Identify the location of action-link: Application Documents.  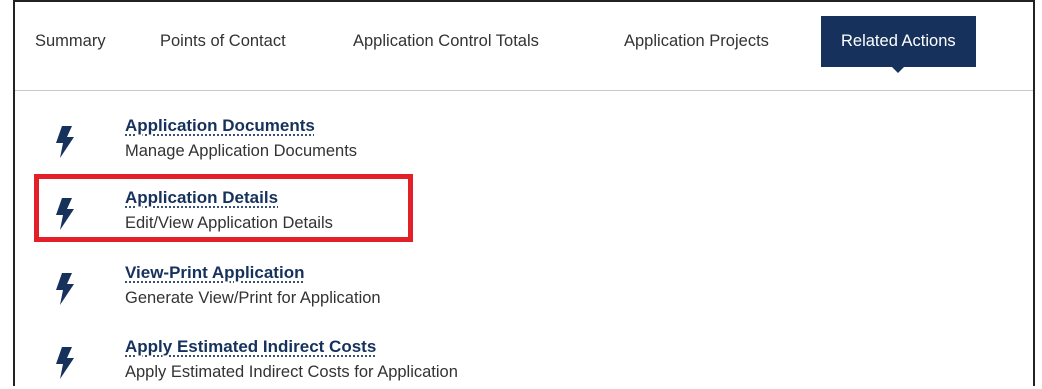
(220, 126).